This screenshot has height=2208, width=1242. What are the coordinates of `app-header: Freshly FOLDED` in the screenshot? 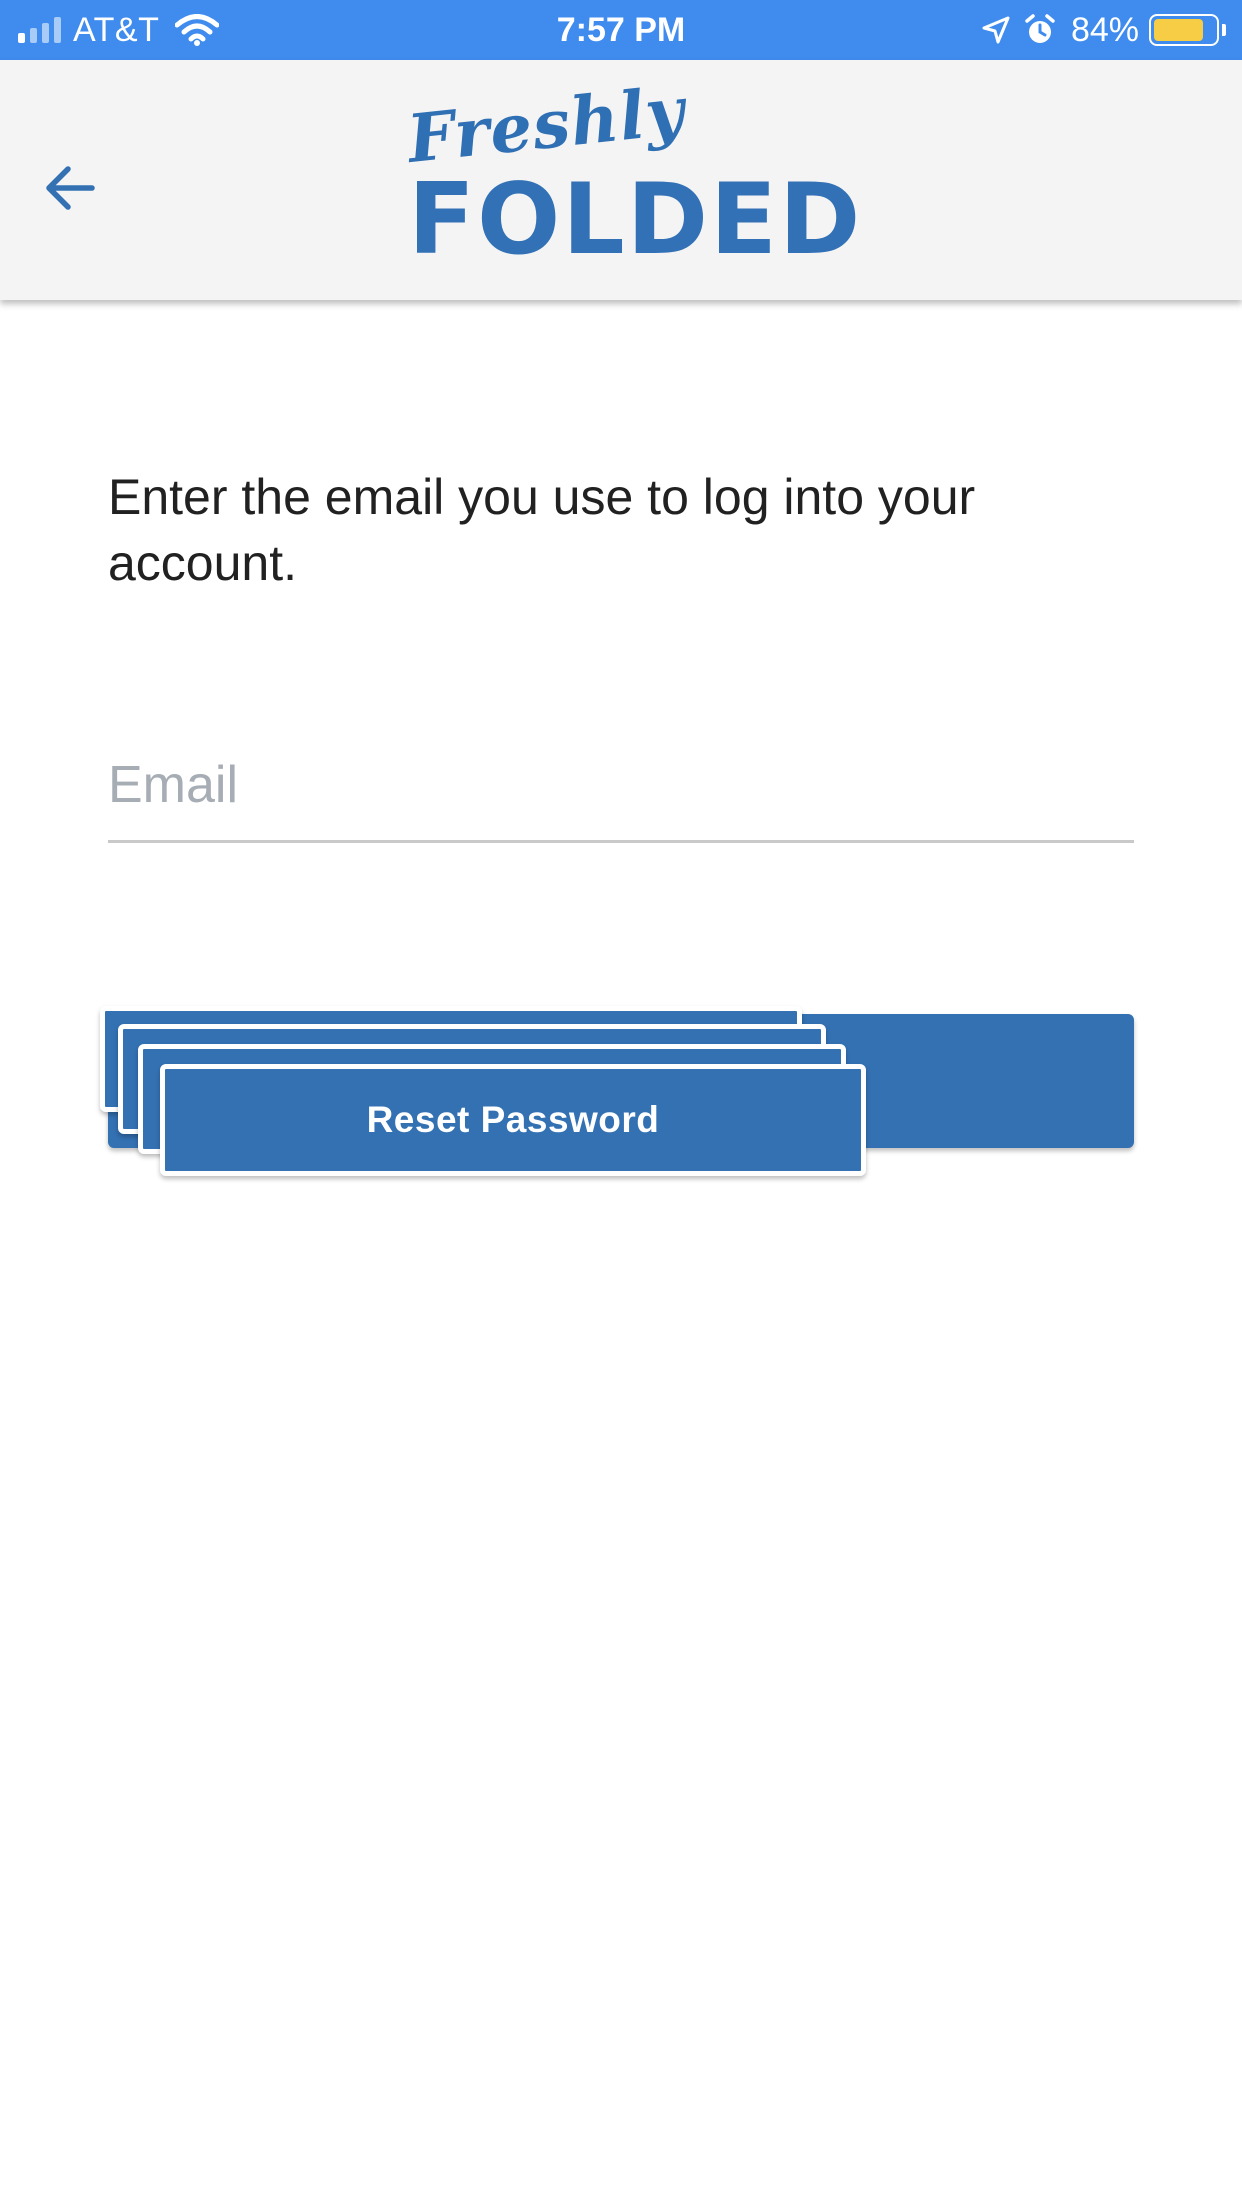 It's located at (621, 180).